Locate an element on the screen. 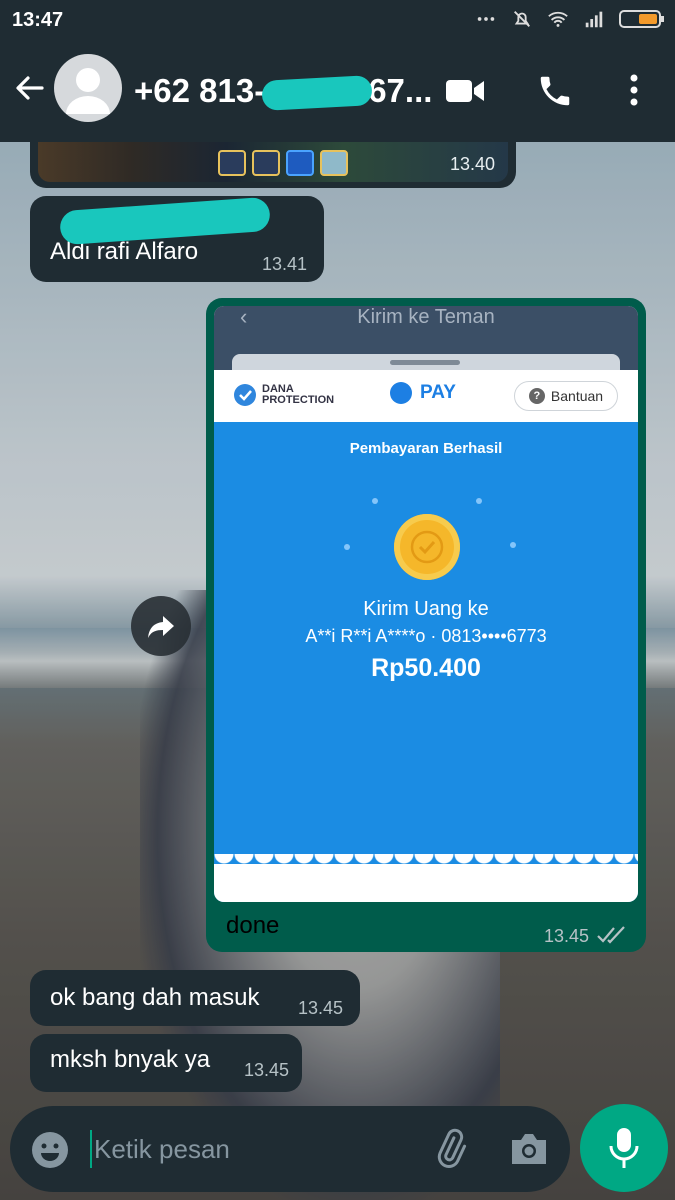 The image size is (675, 1200). forward-button is located at coordinates (161, 626).